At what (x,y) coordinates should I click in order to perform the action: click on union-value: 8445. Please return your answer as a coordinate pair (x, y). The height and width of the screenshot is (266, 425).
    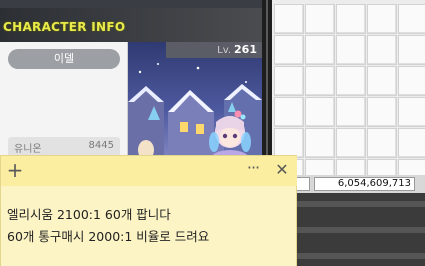
    Looking at the image, I should click on (101, 145).